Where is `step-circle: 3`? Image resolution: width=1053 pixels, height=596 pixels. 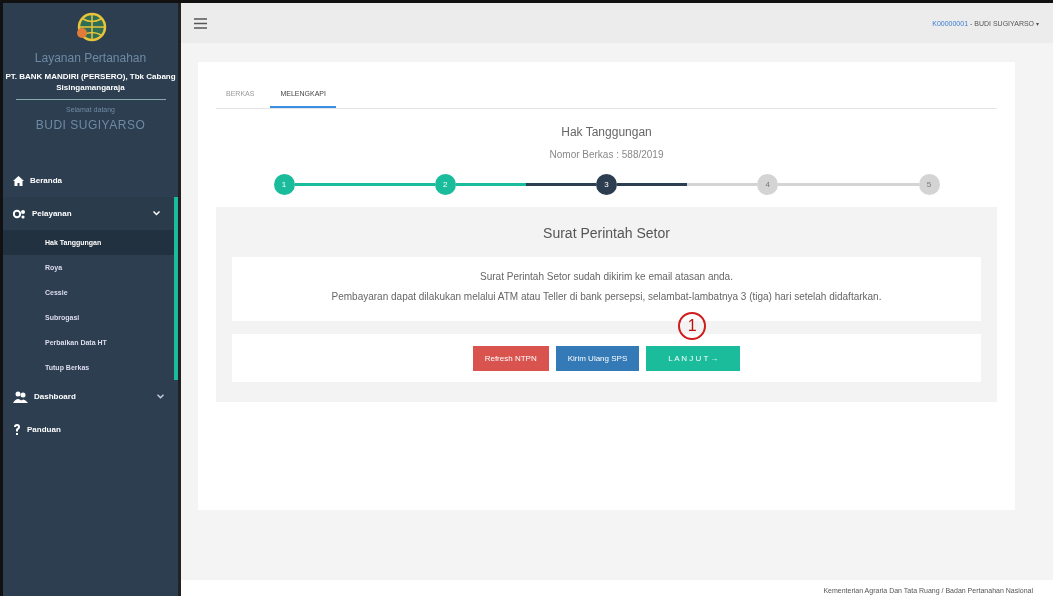
step-circle: 3 is located at coordinates (606, 184).